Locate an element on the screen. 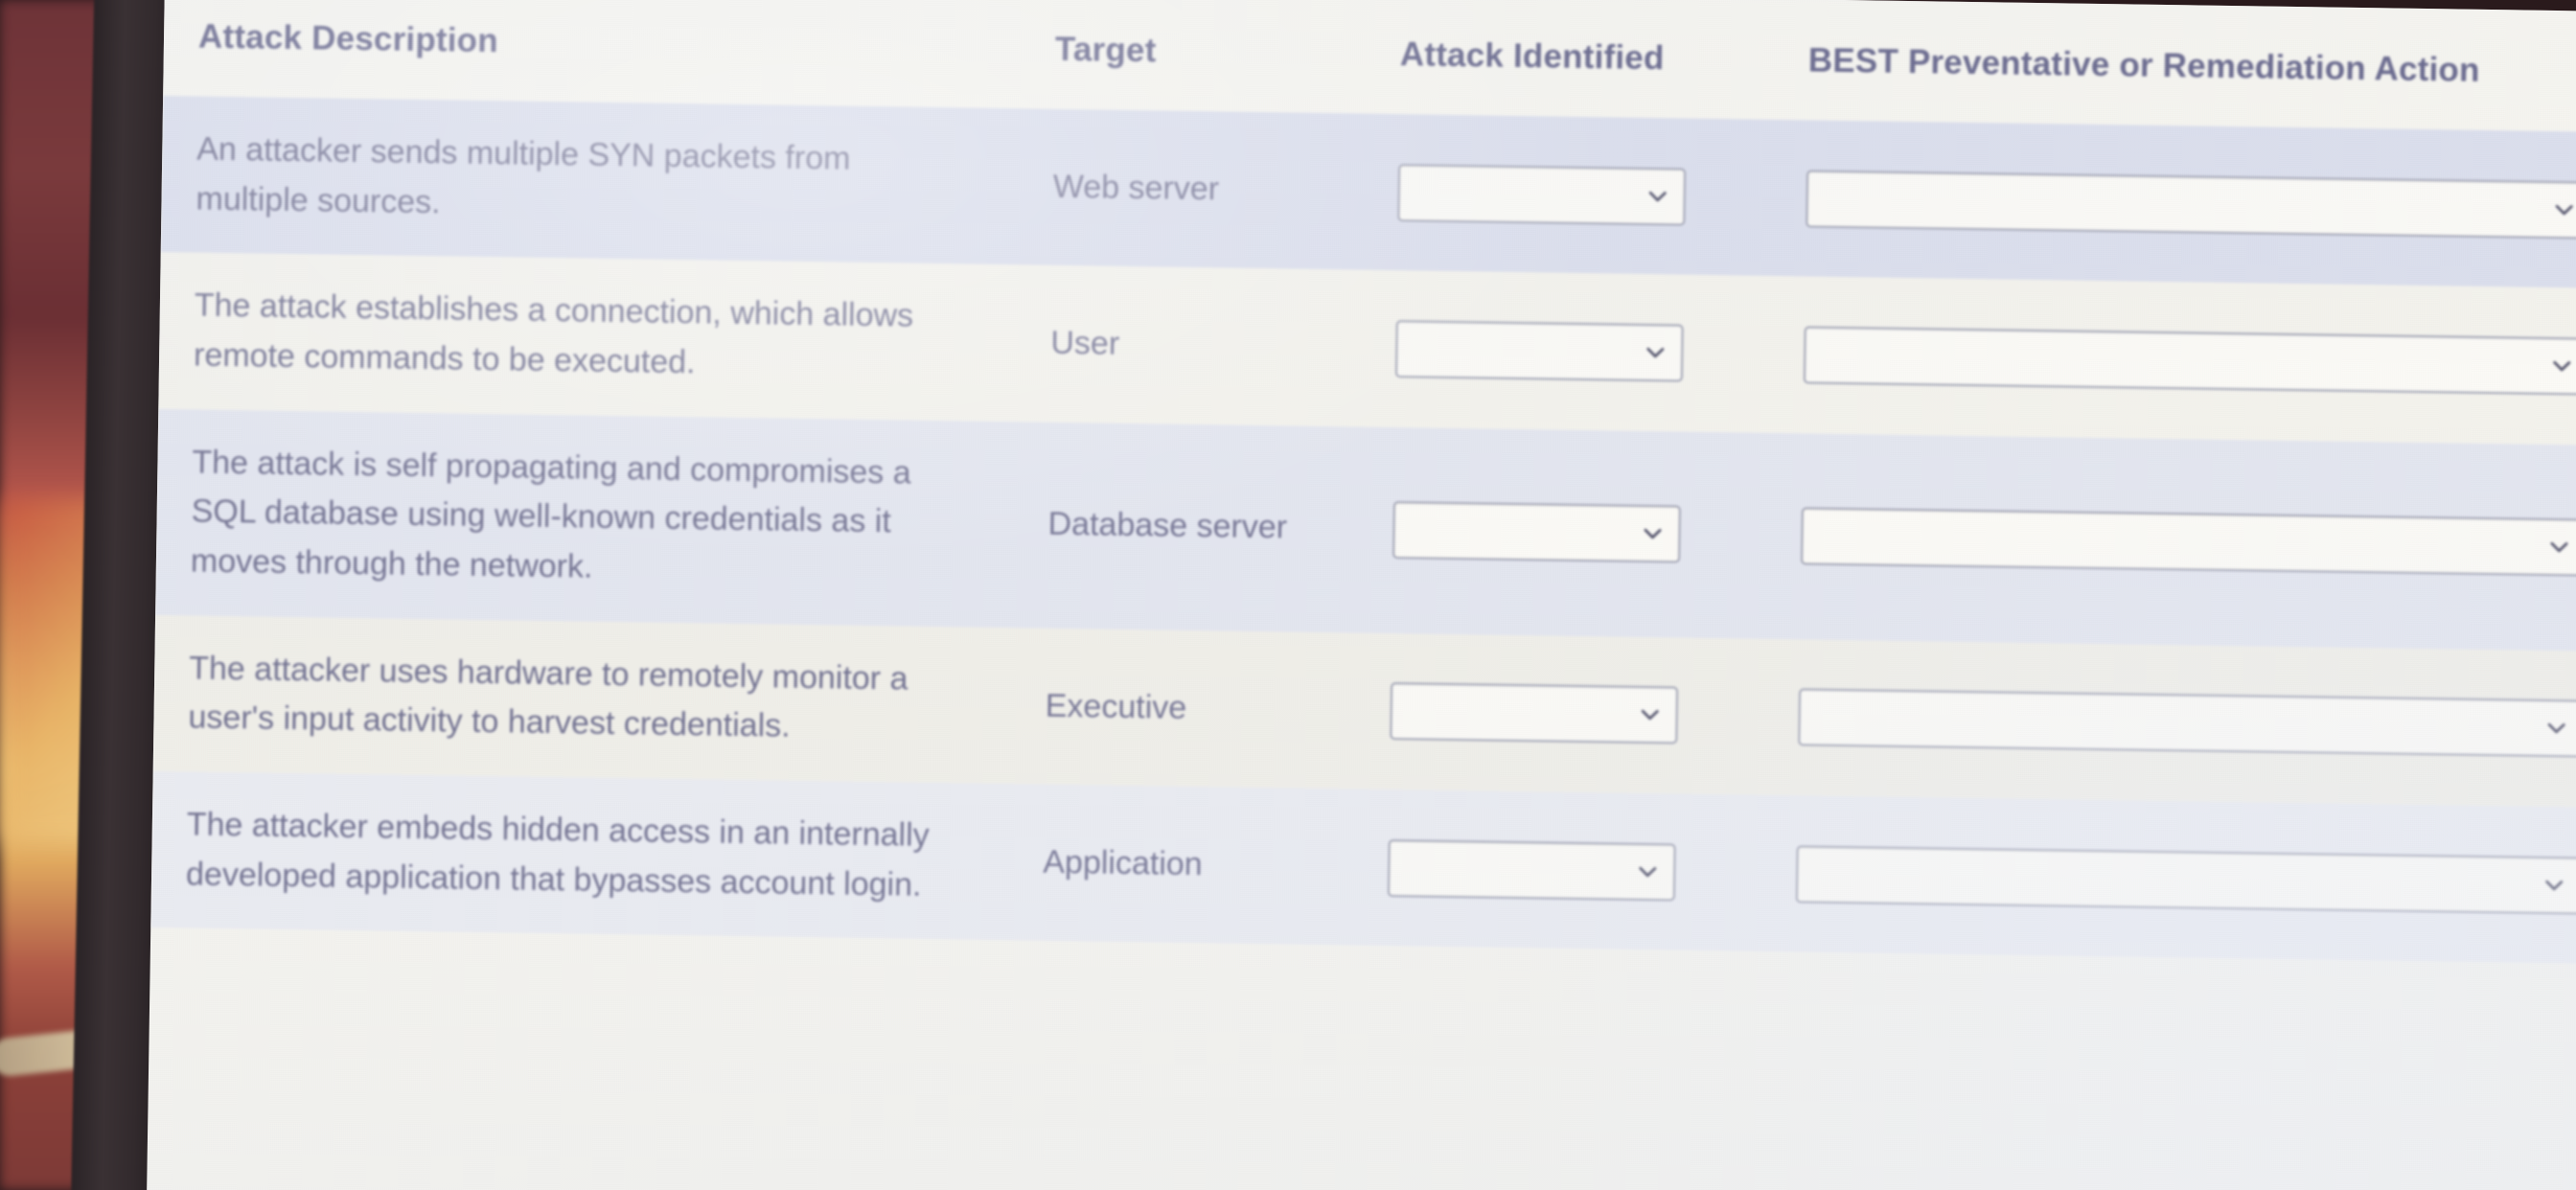 This screenshot has width=2576, height=1190. column-header-best-action: BEST Preventative or Remediation Action is located at coordinates (2179, 66).